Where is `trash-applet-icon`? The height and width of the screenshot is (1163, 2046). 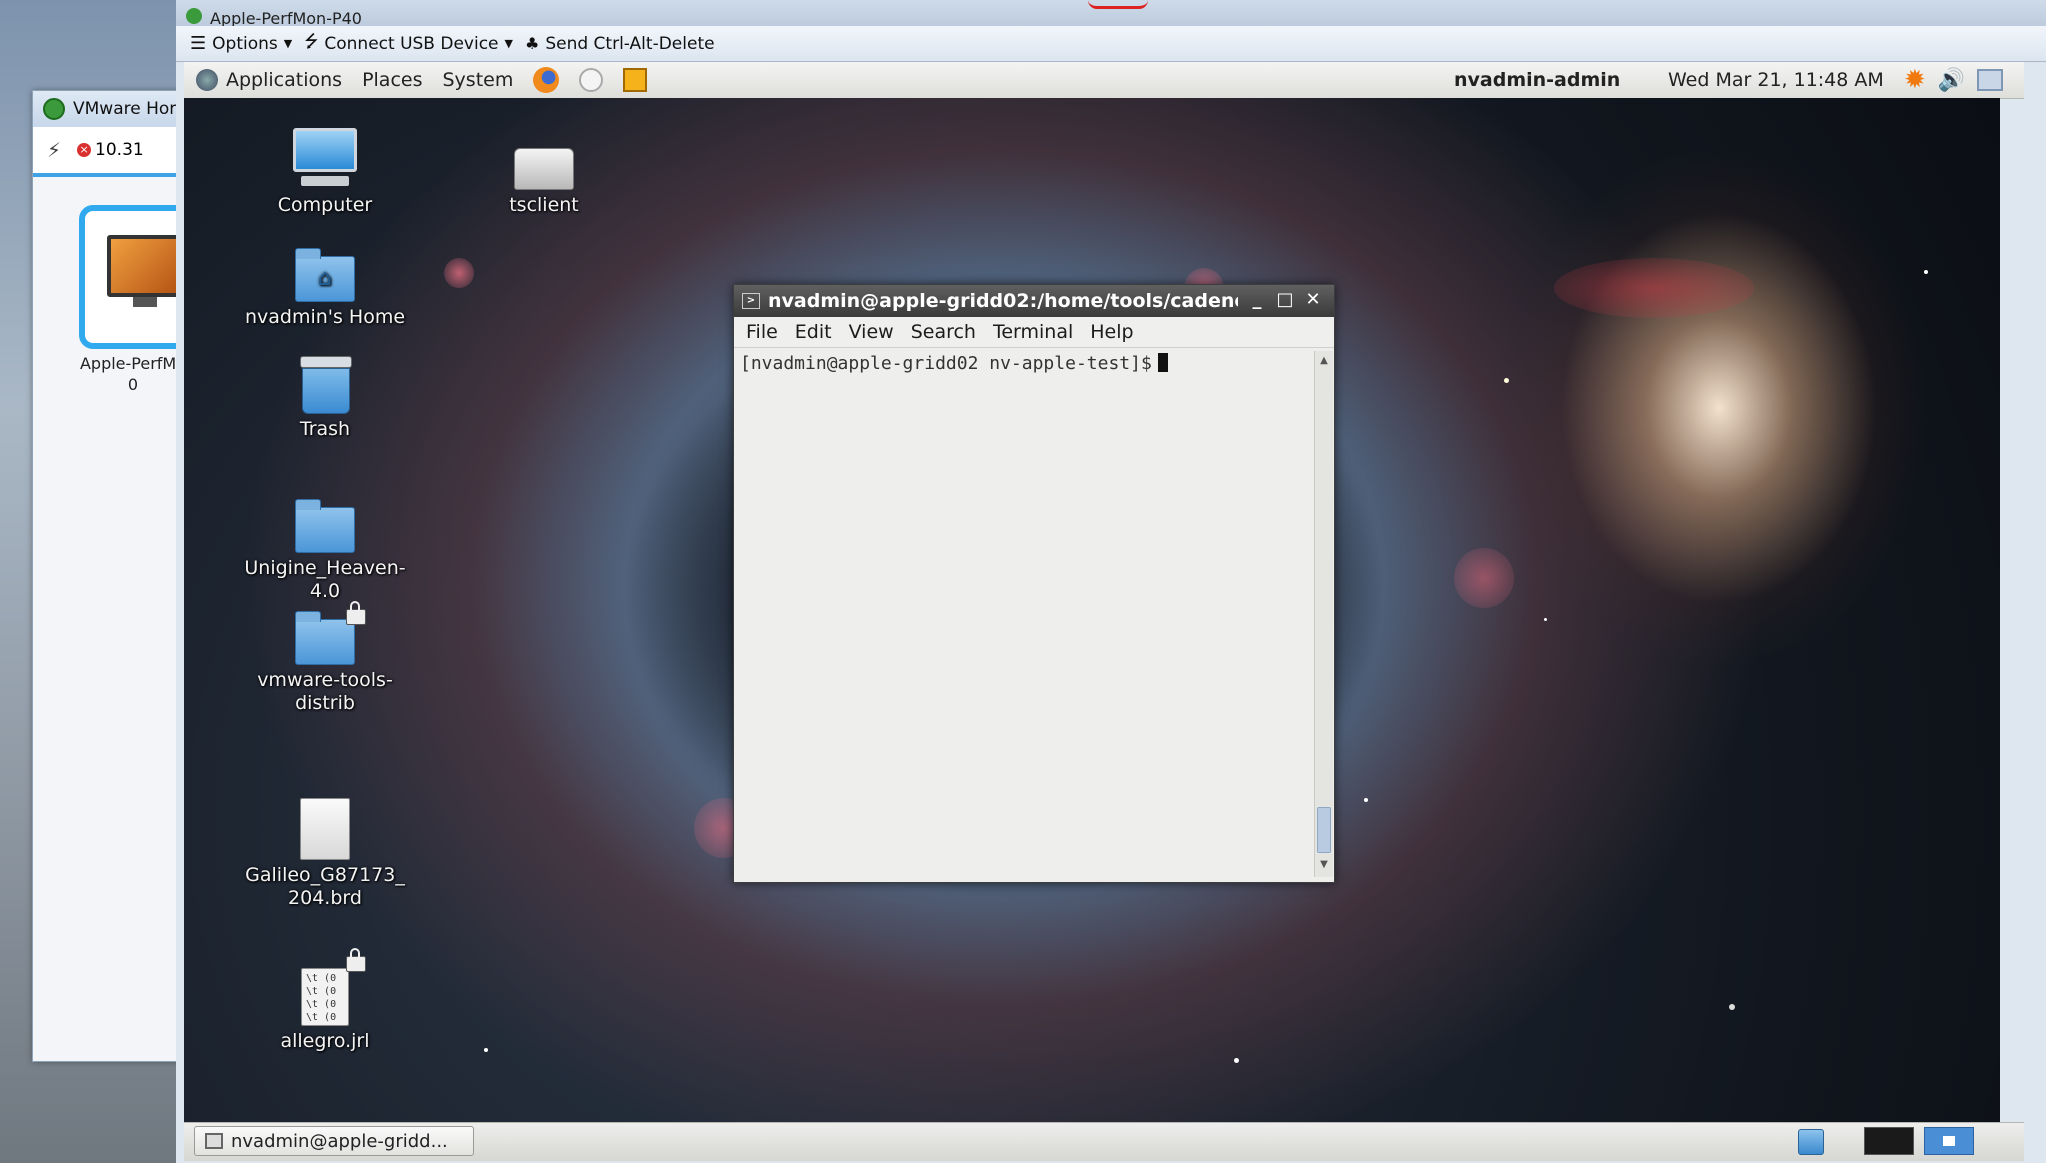 trash-applet-icon is located at coordinates (1811, 1142).